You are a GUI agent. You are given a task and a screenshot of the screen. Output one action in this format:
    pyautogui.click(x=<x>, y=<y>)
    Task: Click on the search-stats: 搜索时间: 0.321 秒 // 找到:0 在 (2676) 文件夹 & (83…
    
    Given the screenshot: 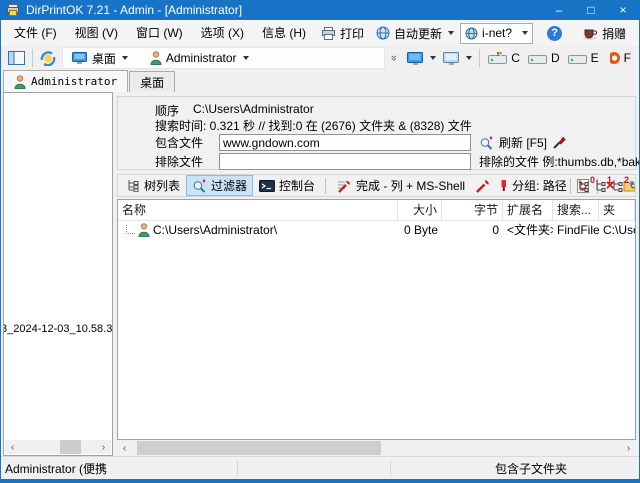 What is the action you would take?
    pyautogui.click(x=313, y=126)
    